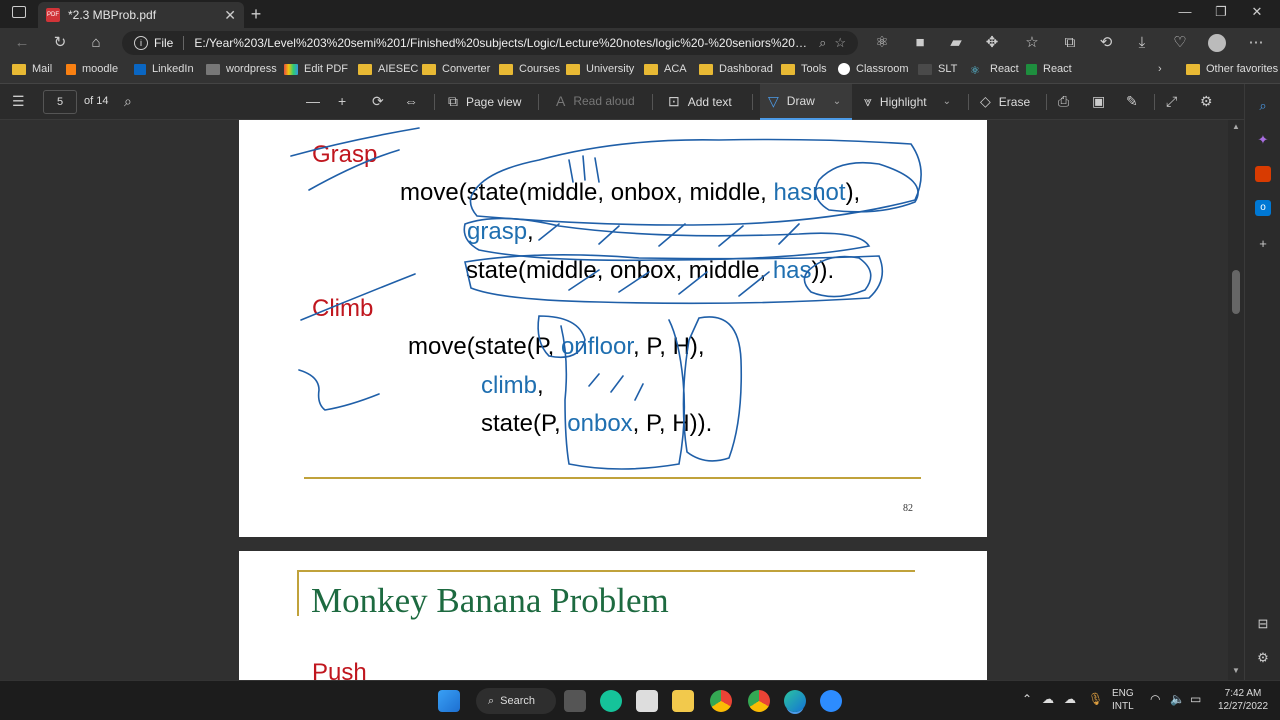  What do you see at coordinates (22, 101) in the screenshot?
I see `table-of-contents-icon: ☰` at bounding box center [22, 101].